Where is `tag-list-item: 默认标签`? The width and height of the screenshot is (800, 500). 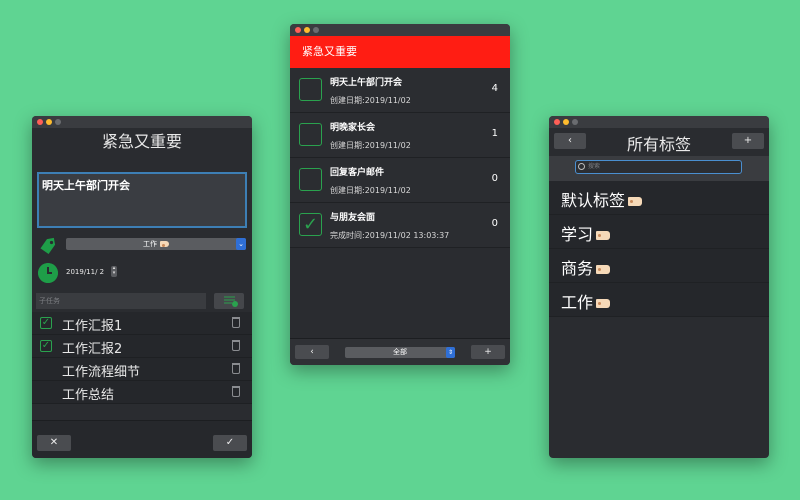
tag-list-item: 默认标签 is located at coordinates (659, 198).